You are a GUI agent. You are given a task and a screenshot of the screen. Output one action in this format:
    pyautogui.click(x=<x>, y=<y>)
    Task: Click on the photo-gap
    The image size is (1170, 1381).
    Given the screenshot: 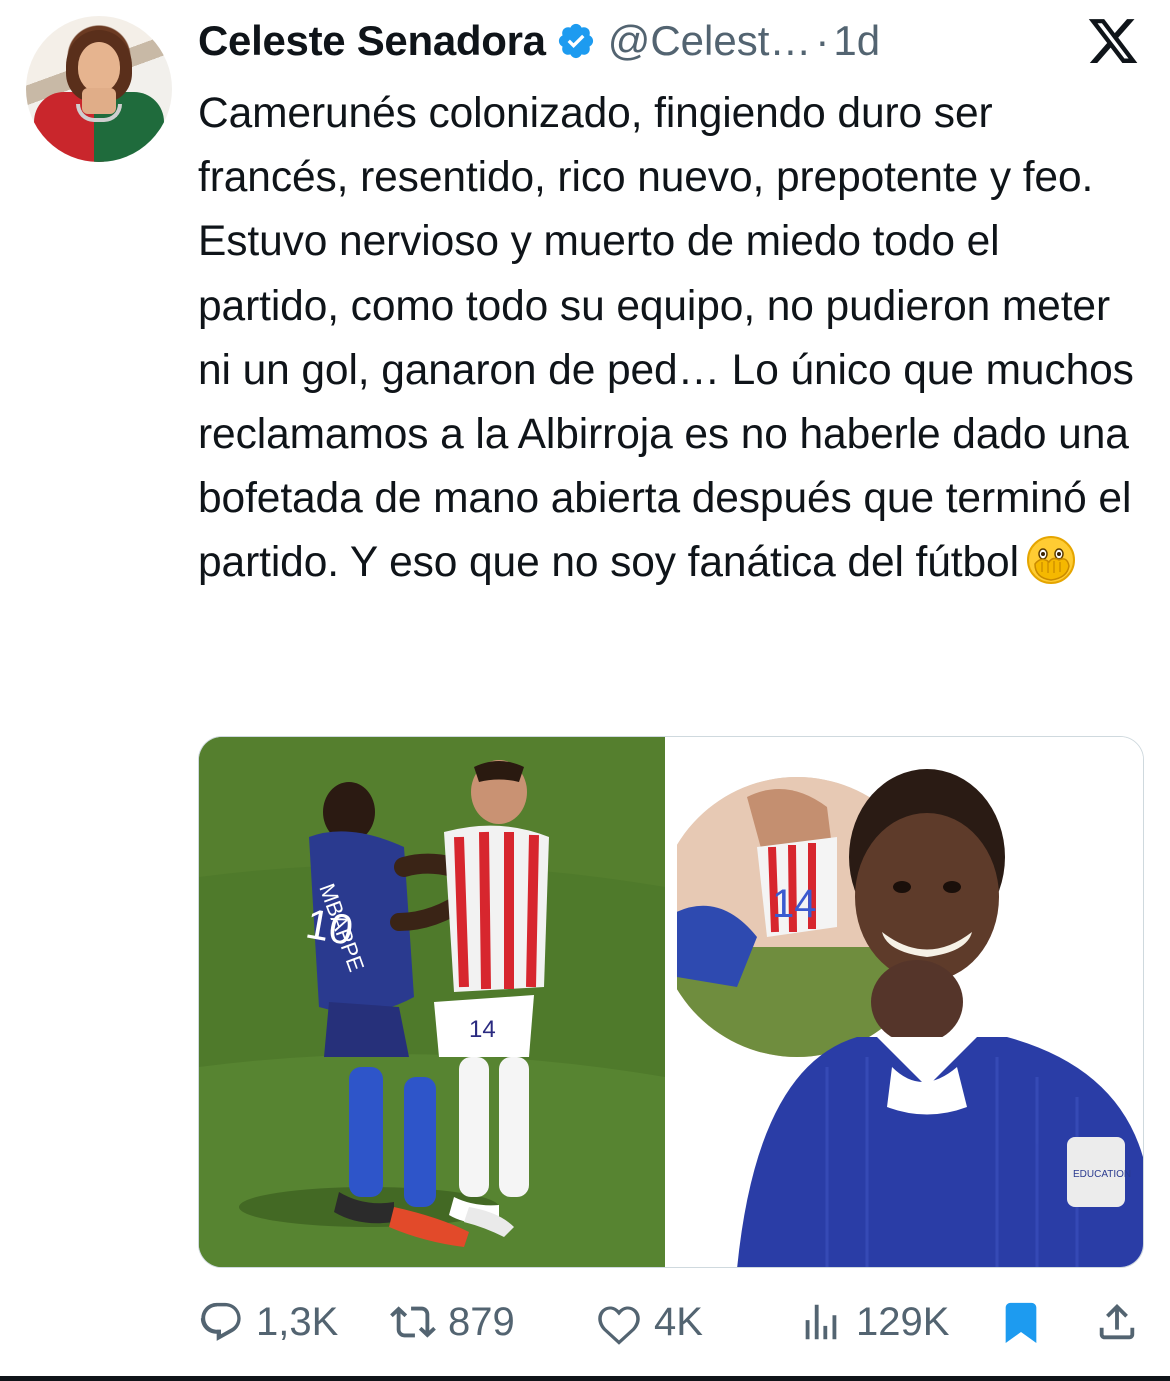 What is the action you would take?
    pyautogui.click(x=671, y=1002)
    